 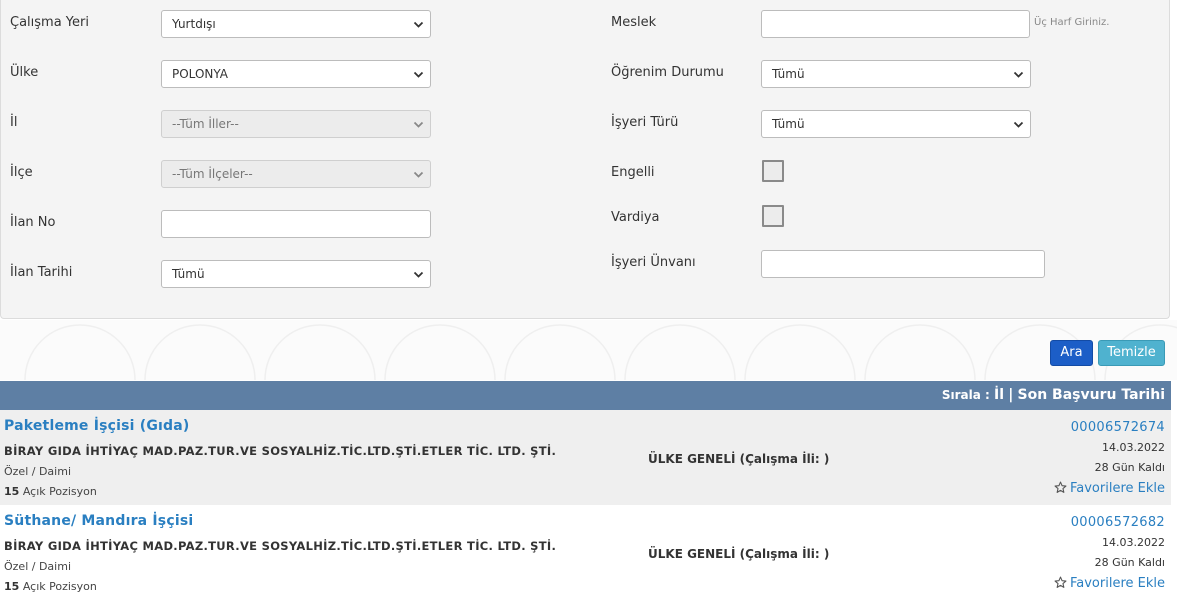 I want to click on ilce-select: --Tüm İlçeler--, so click(x=296, y=174).